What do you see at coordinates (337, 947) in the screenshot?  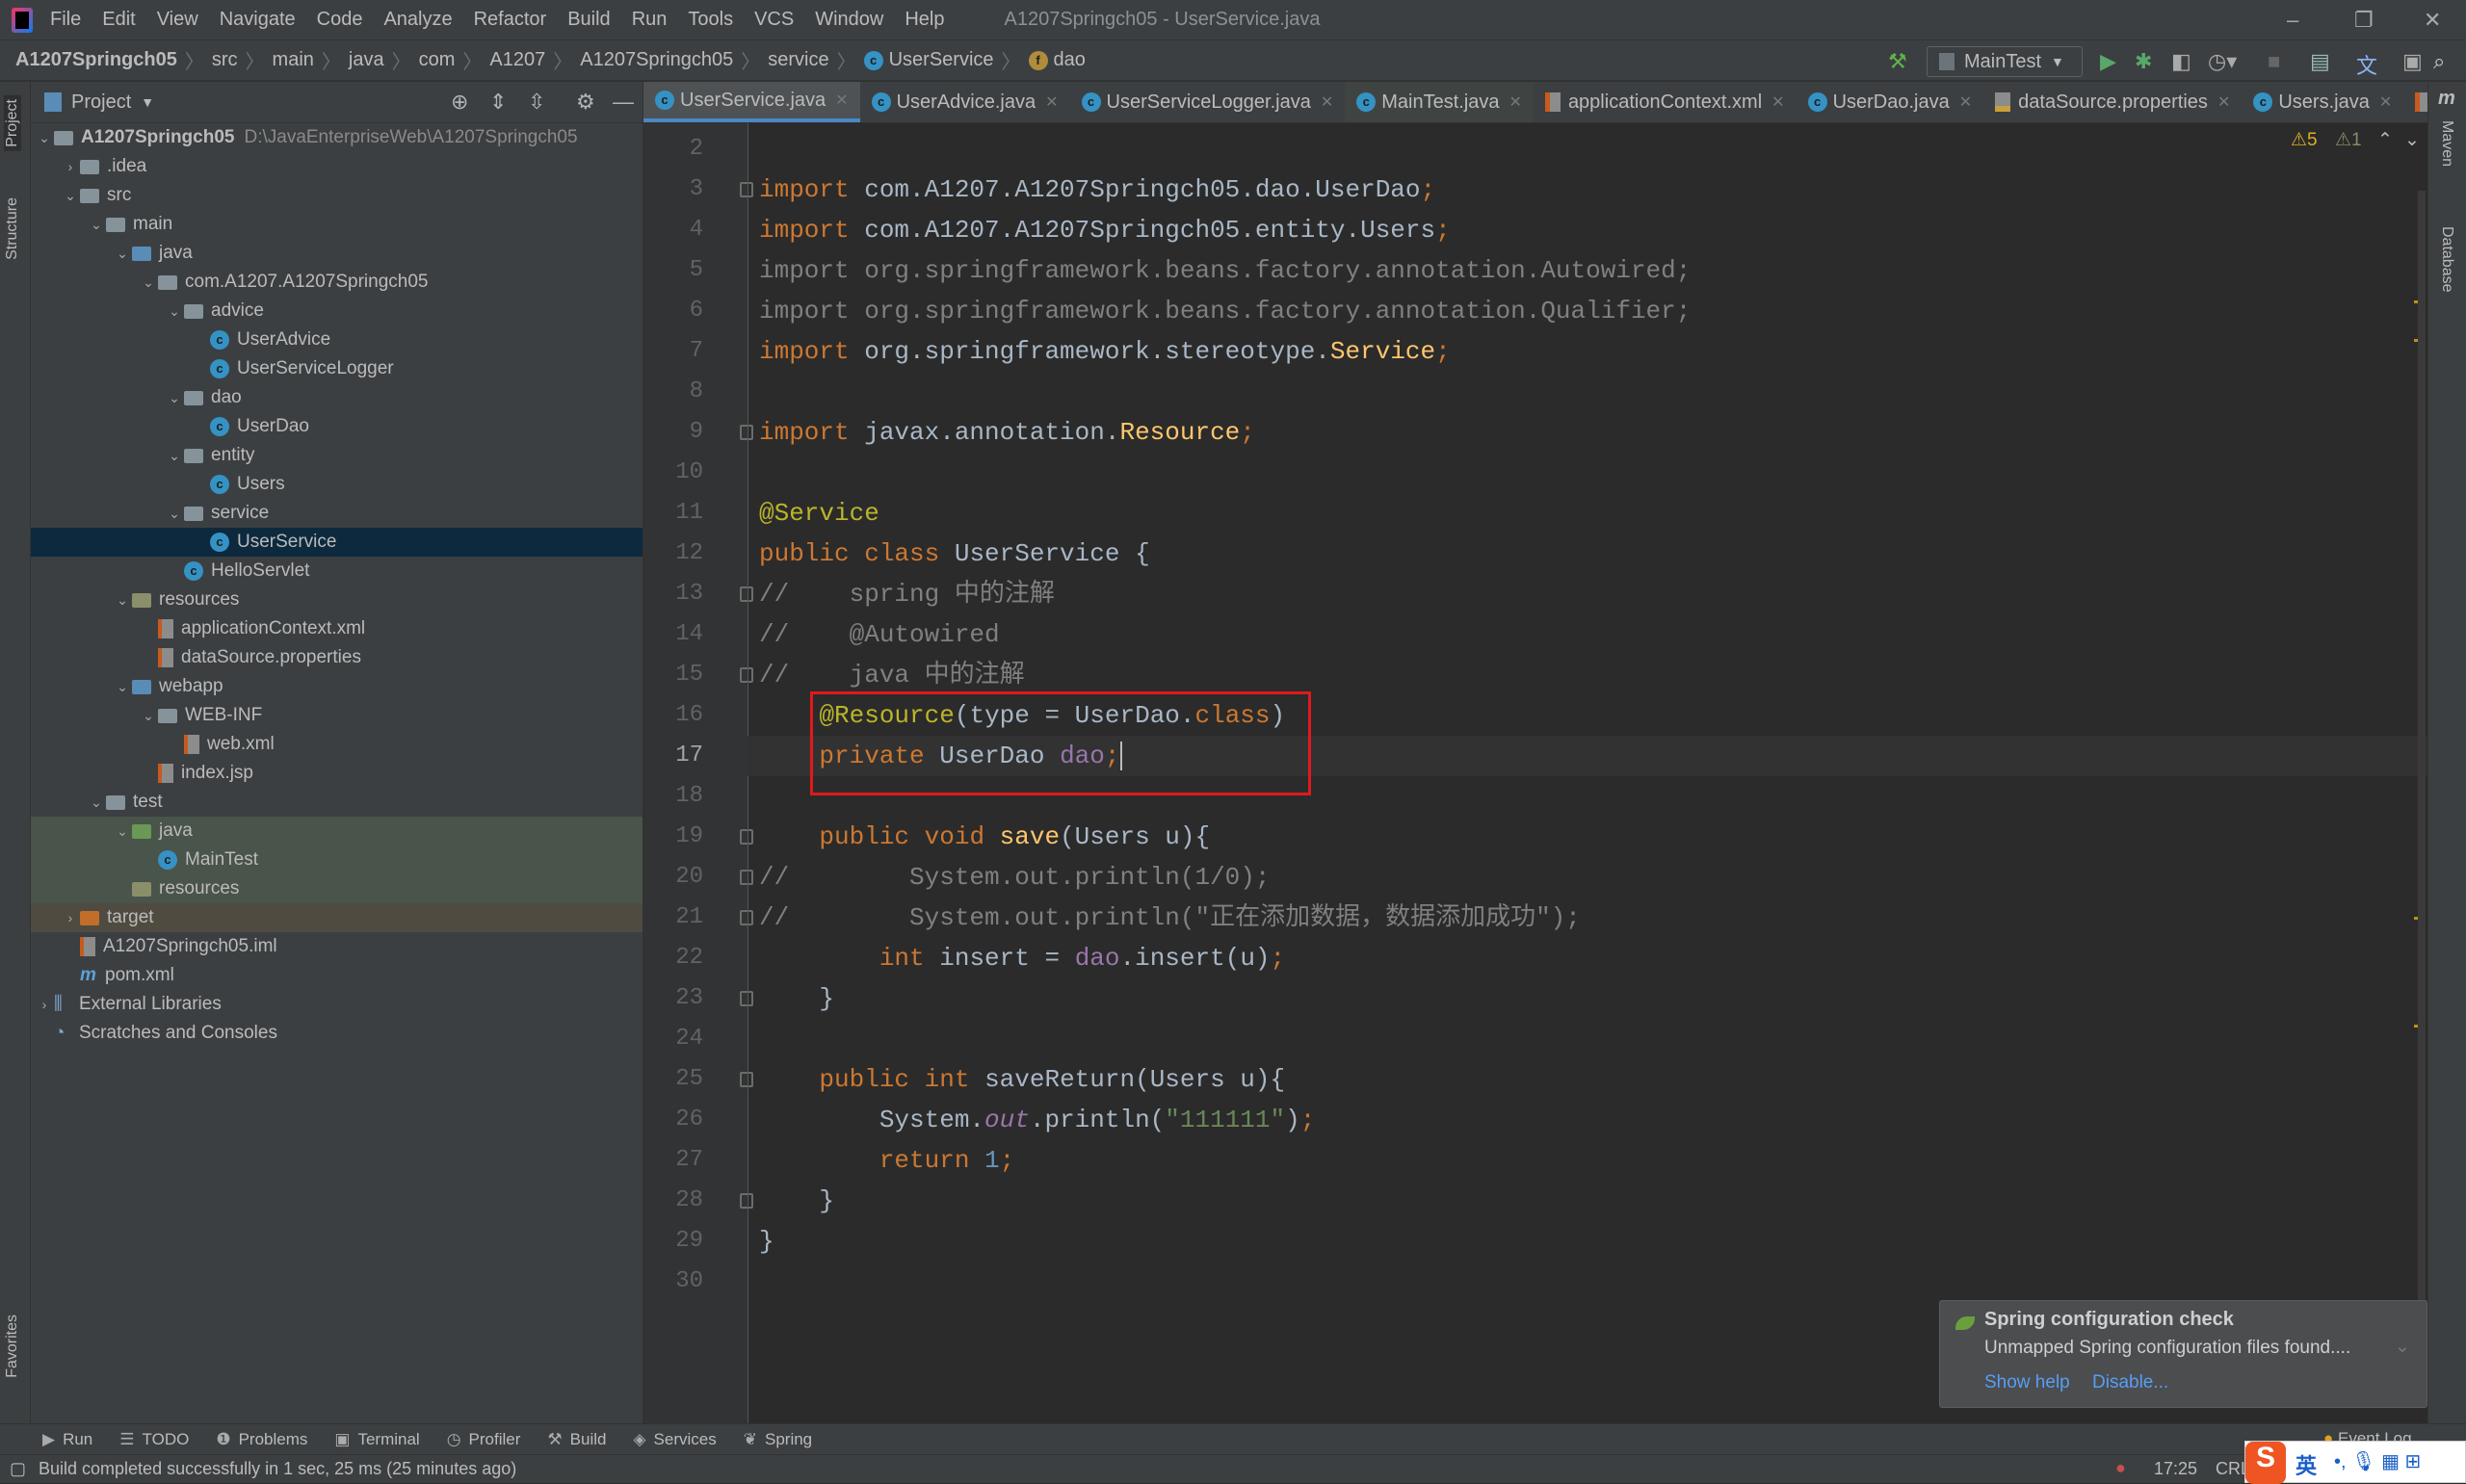 I see `tree-item: A1207Springch05.iml` at bounding box center [337, 947].